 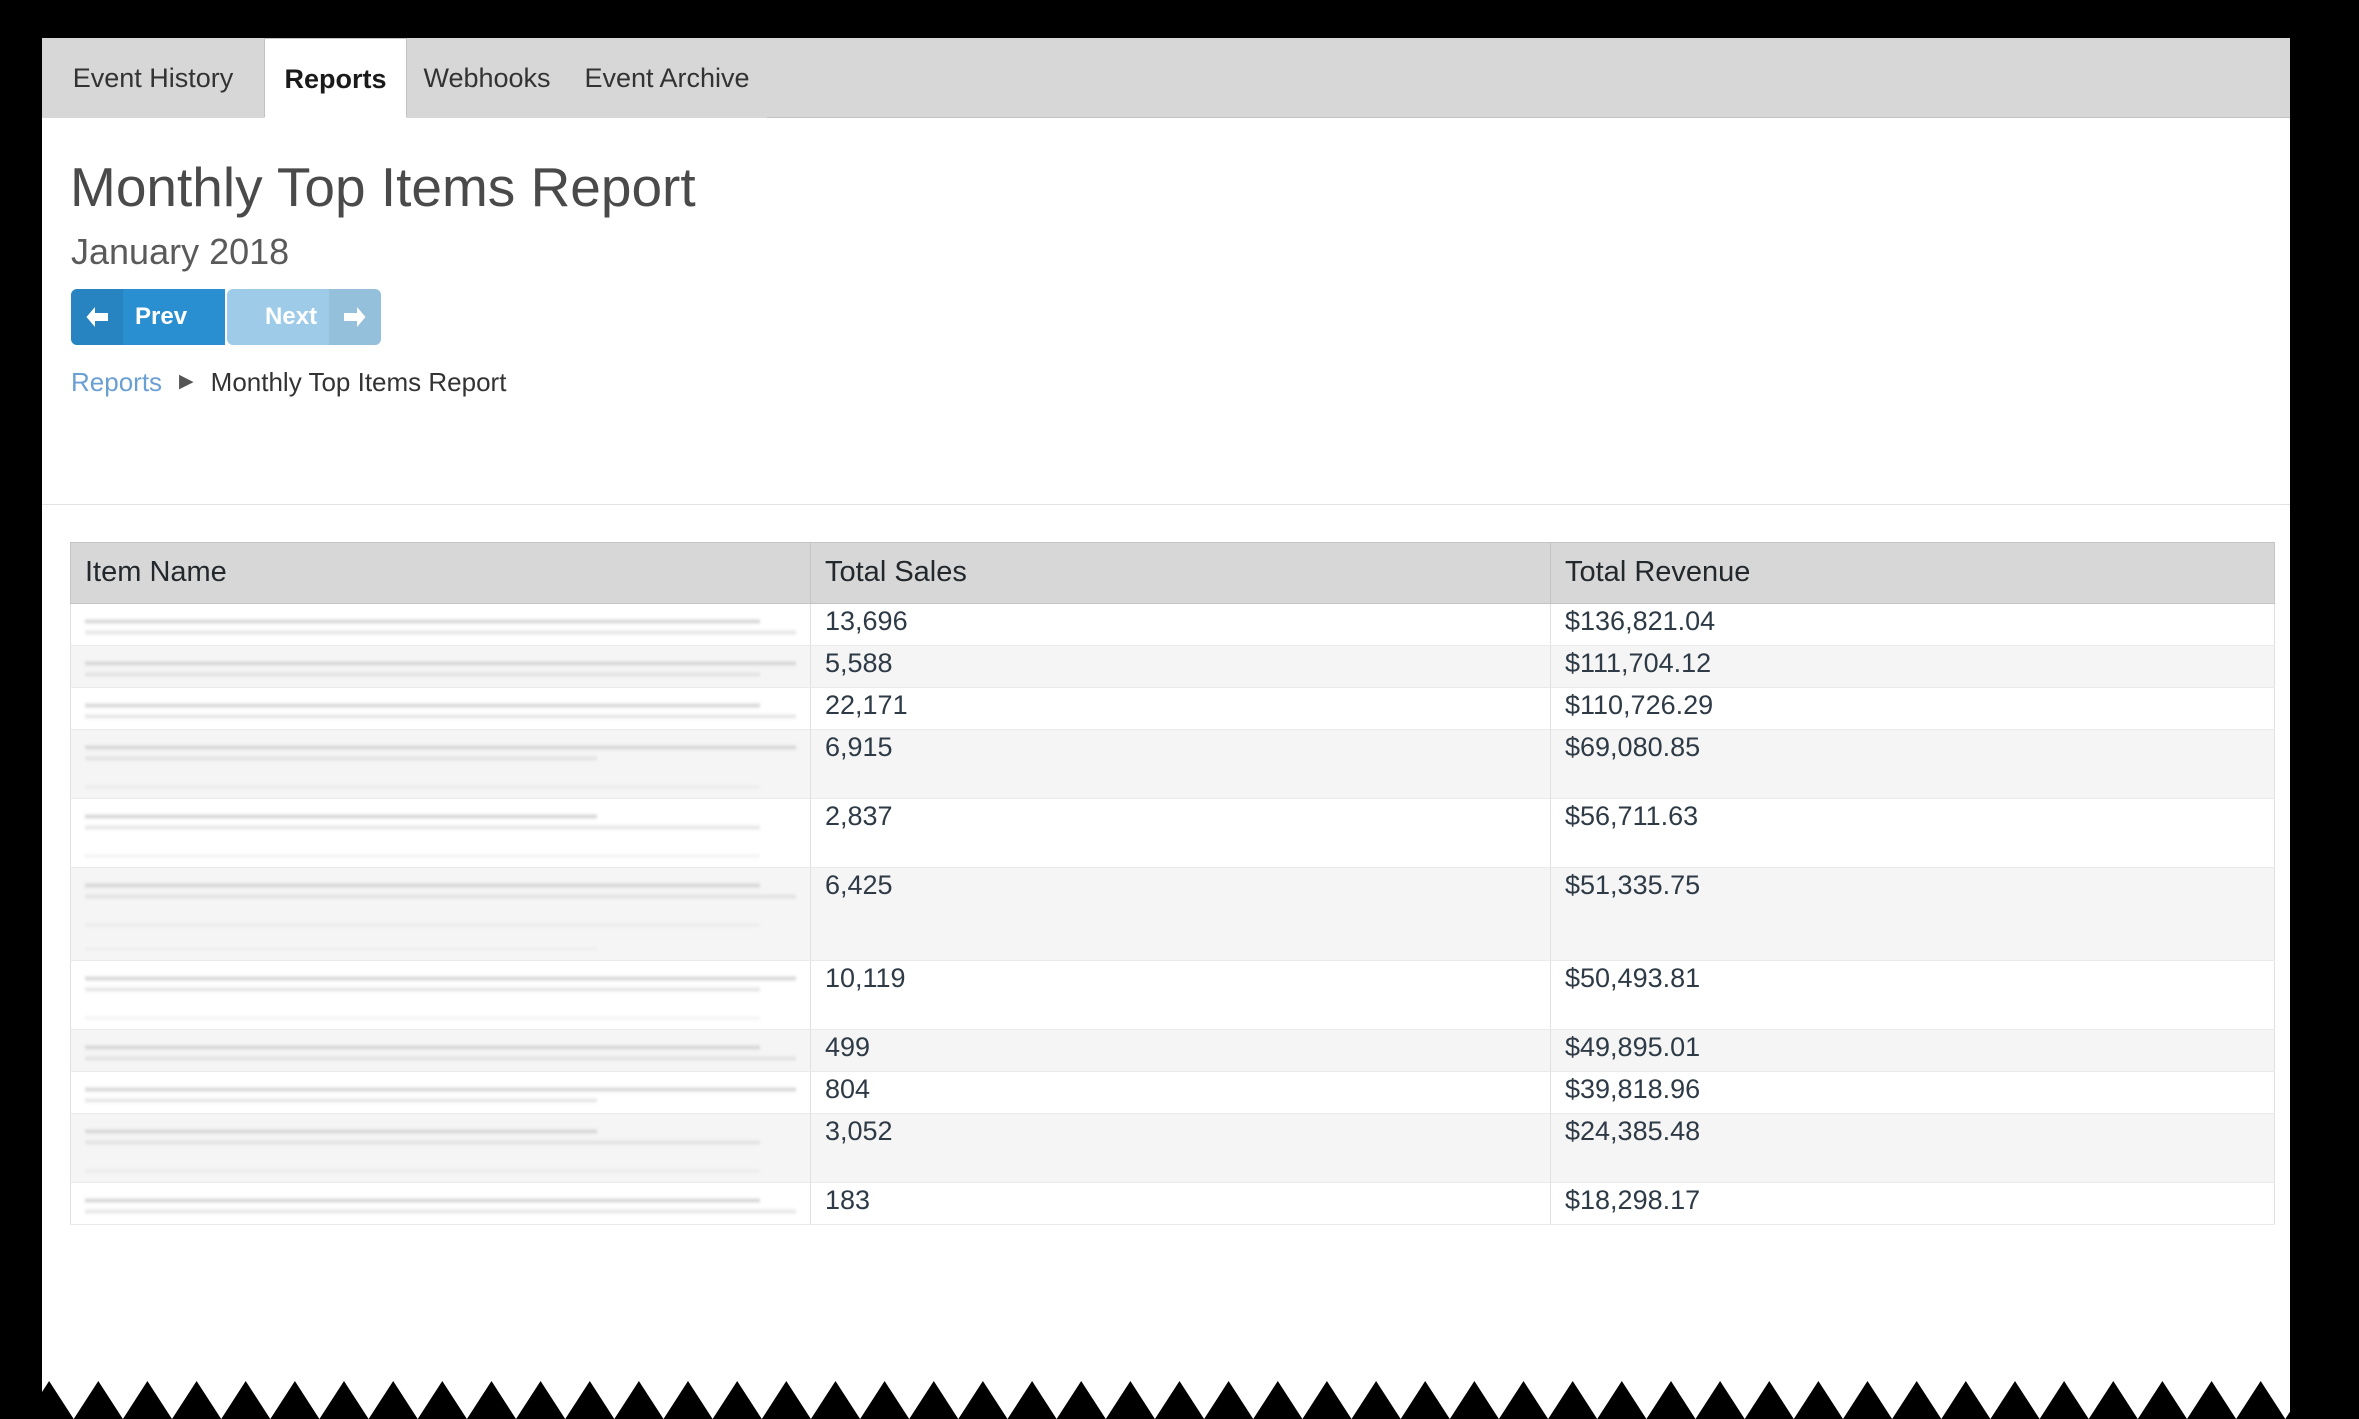 I want to click on table-row: 6,425 $51,335.75, so click(x=1172, y=914).